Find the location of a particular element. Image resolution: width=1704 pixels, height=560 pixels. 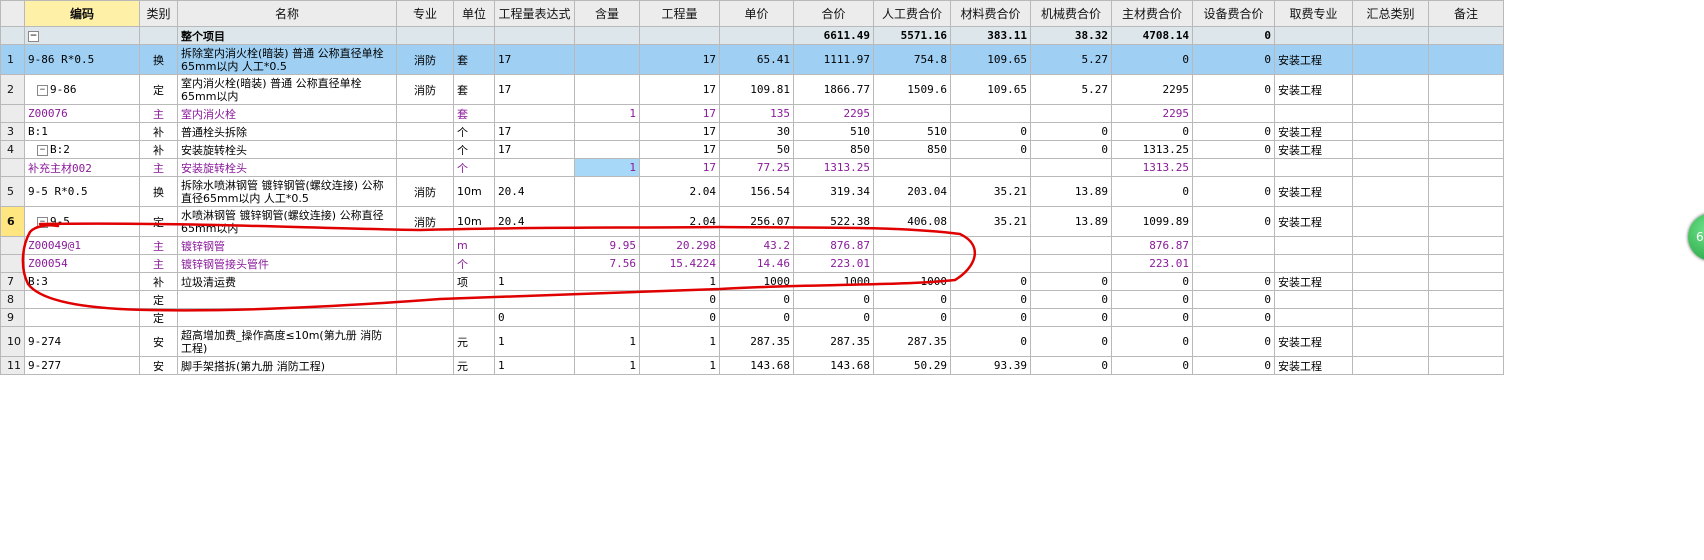

col-header-remarks: 备注 is located at coordinates (1466, 13).